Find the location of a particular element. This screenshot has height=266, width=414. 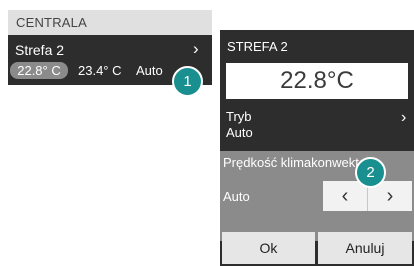

mode-value: Auto is located at coordinates (239, 132).